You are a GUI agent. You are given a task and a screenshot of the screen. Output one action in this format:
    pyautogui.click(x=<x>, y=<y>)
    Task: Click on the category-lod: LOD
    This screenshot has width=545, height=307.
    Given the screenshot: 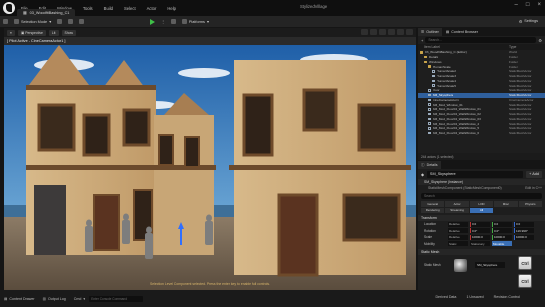 What is the action you would take?
    pyautogui.click(x=481, y=204)
    